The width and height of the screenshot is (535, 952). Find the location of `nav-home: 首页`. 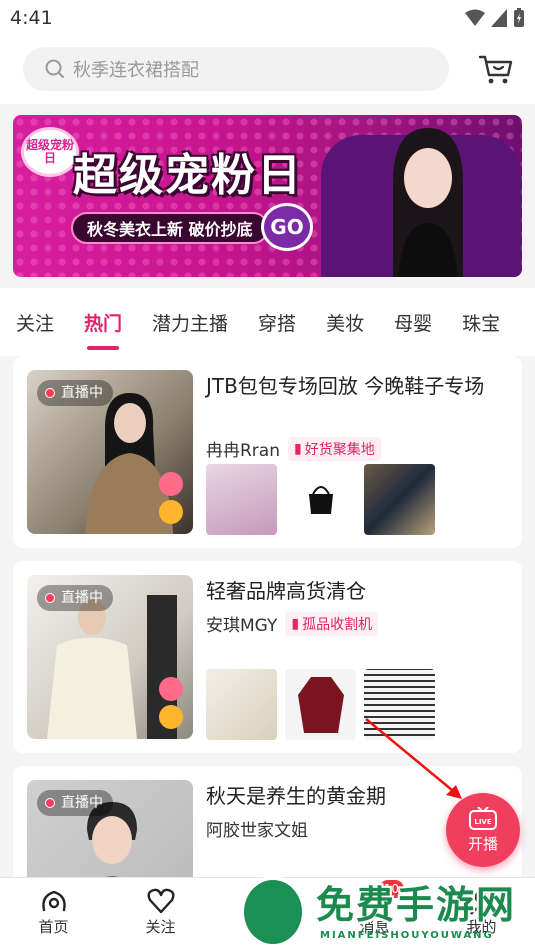

nav-home: 首页 is located at coordinates (53, 915).